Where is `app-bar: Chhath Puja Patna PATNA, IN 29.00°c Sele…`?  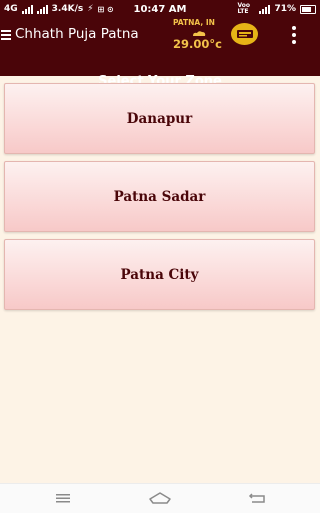 app-bar: Chhath Puja Patna PATNA, IN 29.00°c Sele… is located at coordinates (160, 53).